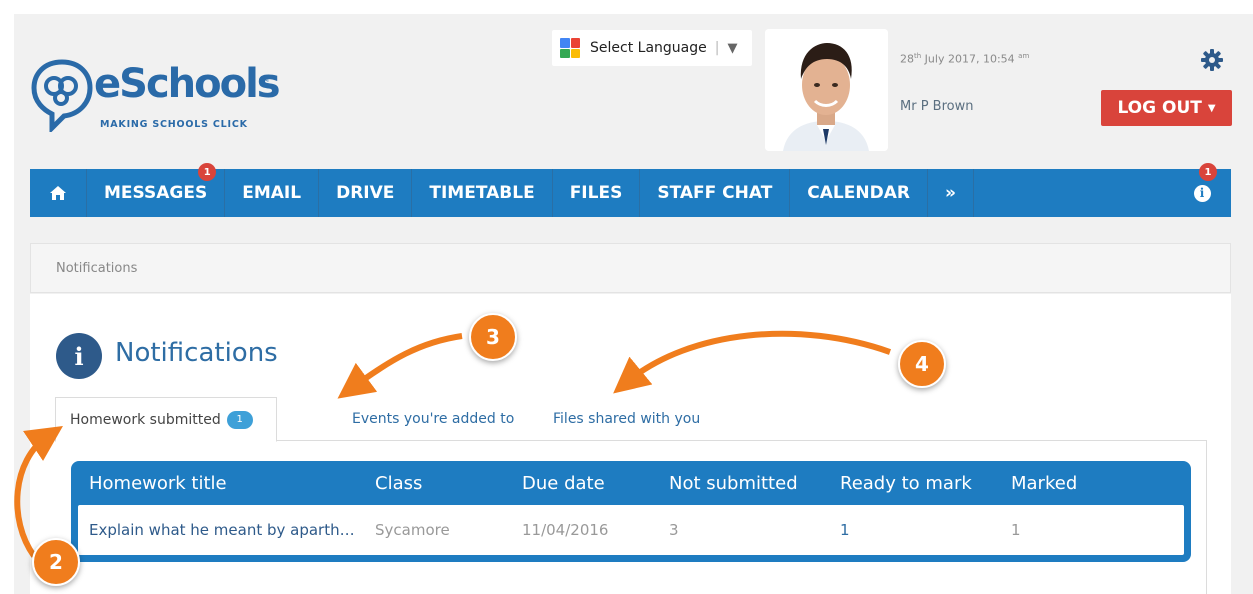 Image resolution: width=1253 pixels, height=594 pixels. Describe the element at coordinates (207, 172) in the screenshot. I see `messages-badge: 1` at that location.